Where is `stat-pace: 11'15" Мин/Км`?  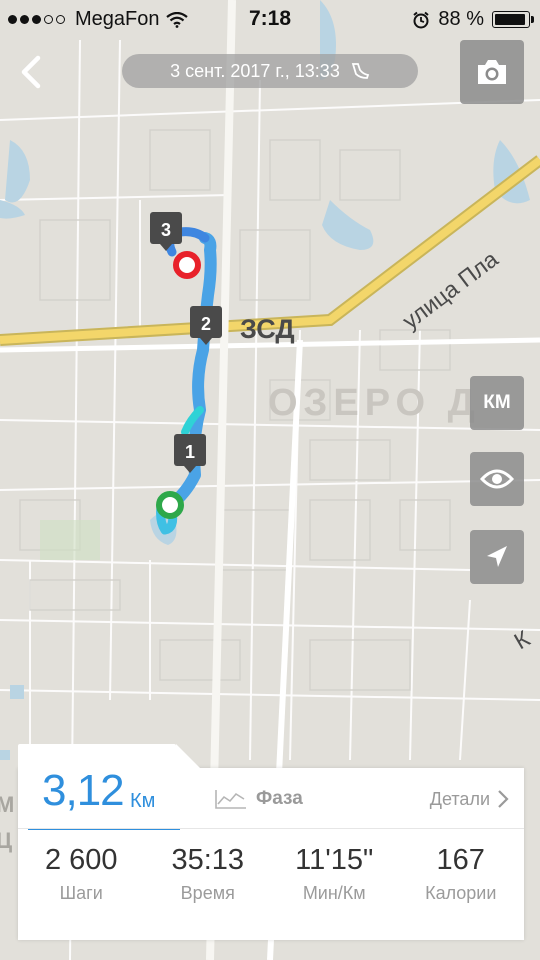
stat-pace: 11'15" Мин/Км is located at coordinates (334, 874).